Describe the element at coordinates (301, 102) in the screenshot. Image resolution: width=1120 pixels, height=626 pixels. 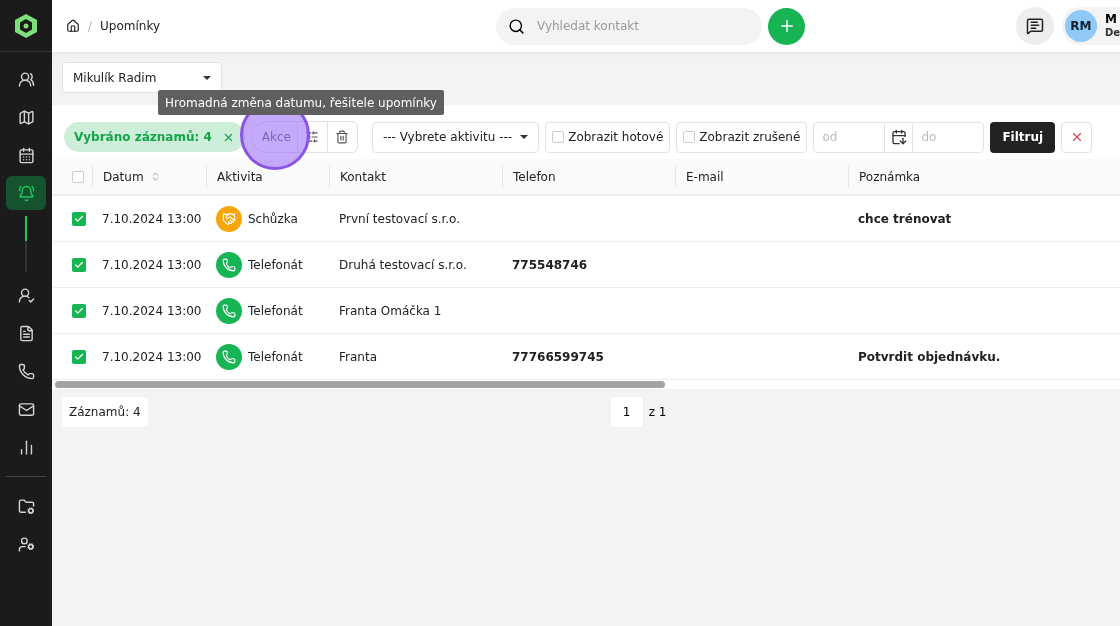
I see `tooltip: Hromadná změna datumu, řešitele upomínky` at that location.